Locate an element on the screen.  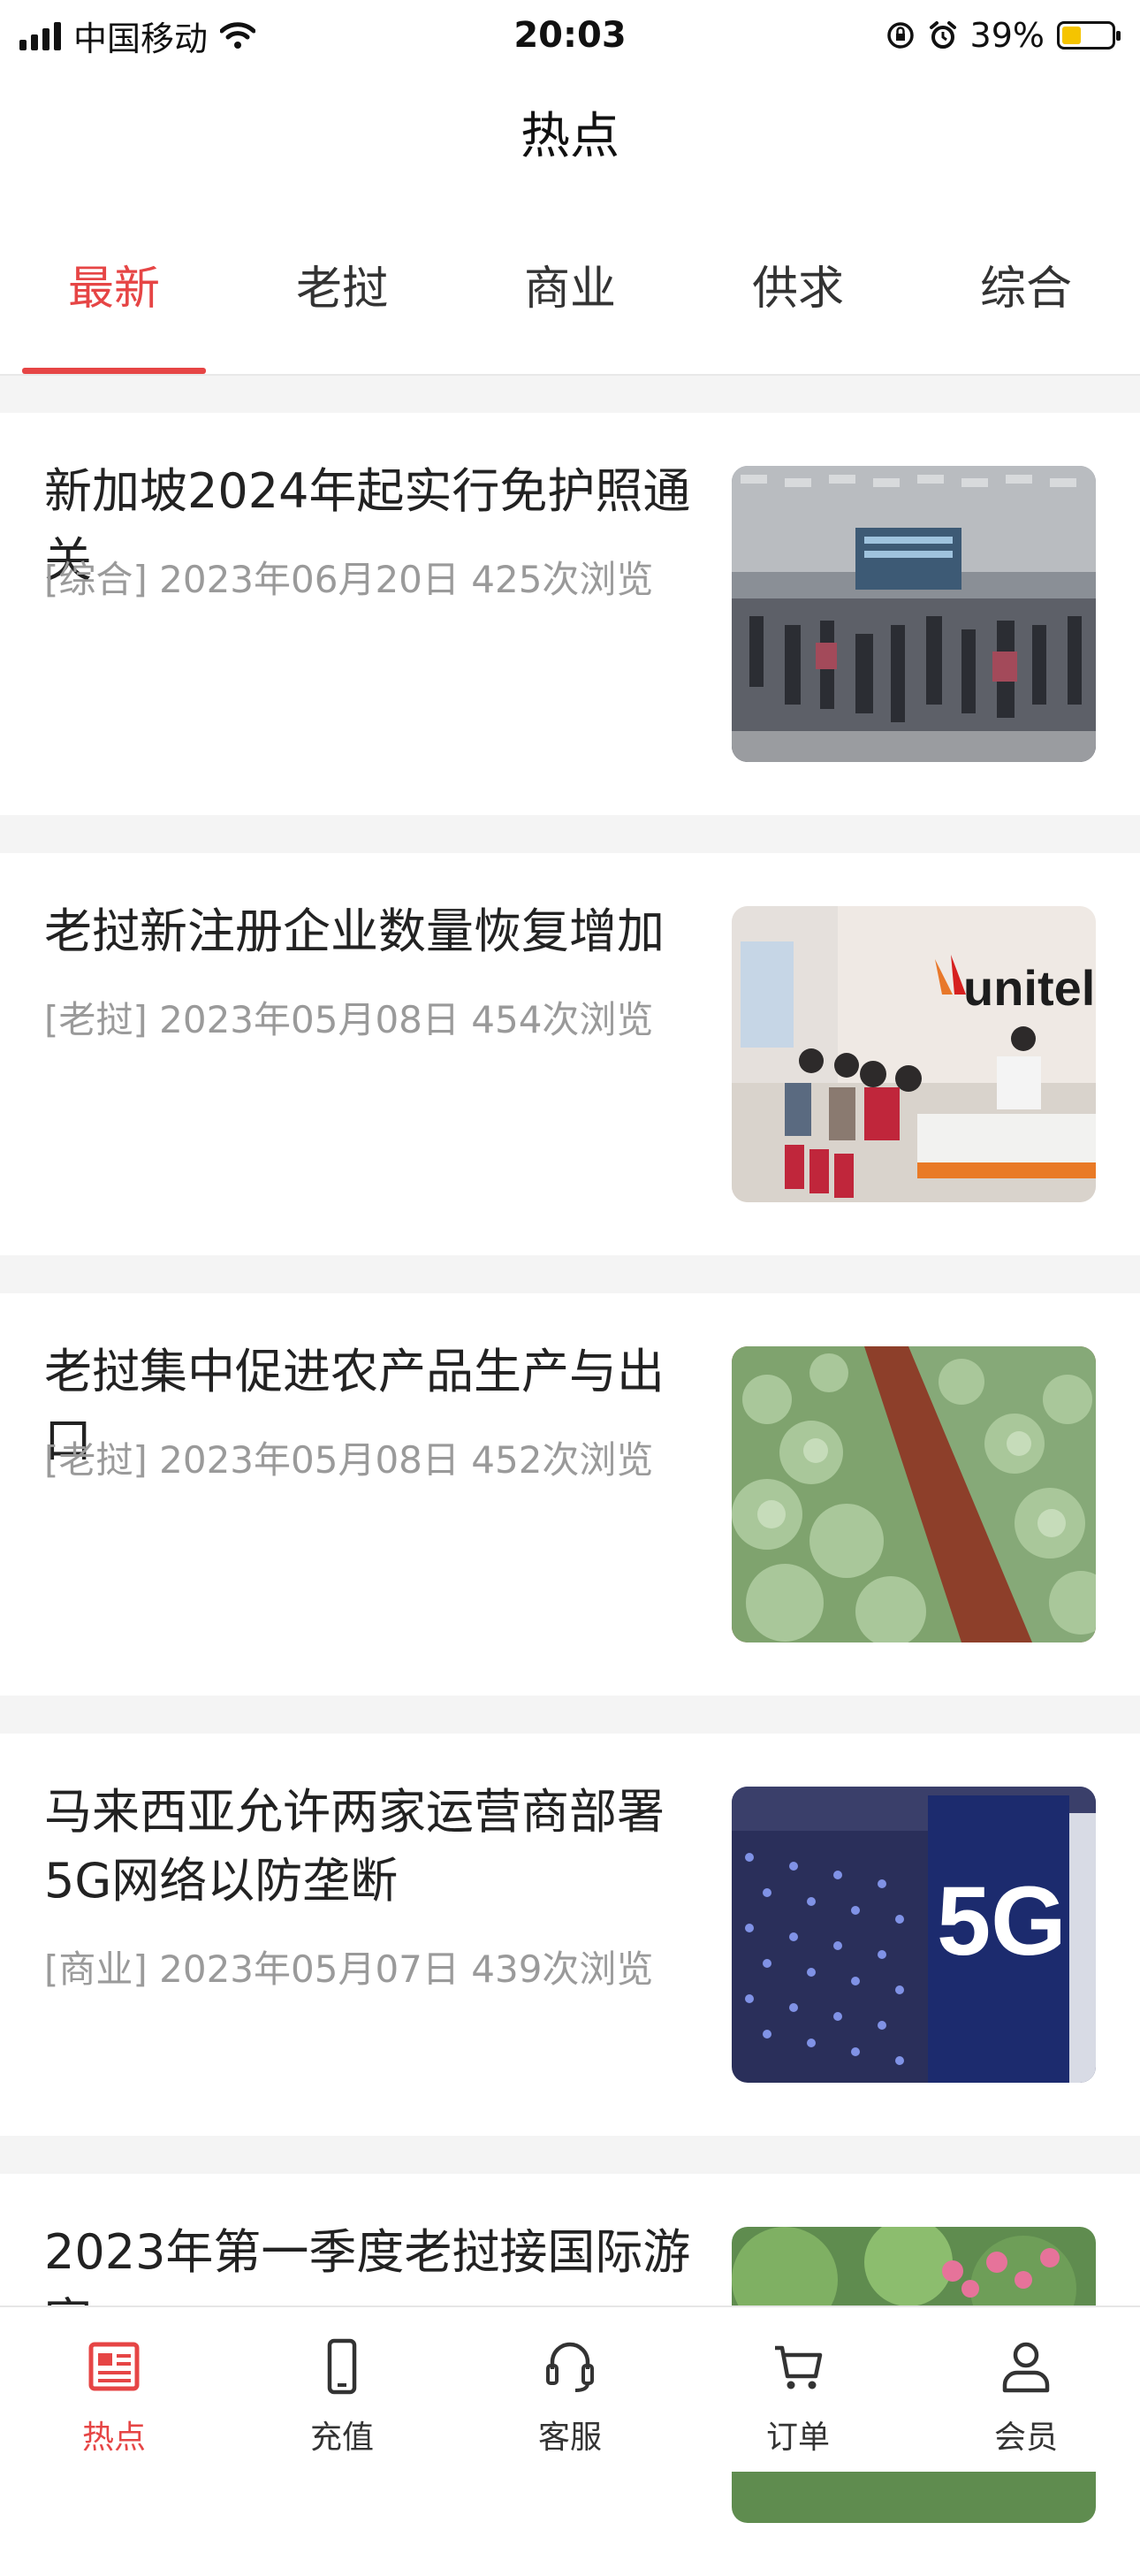
nav-orders: 订单 is located at coordinates (798, 2390).